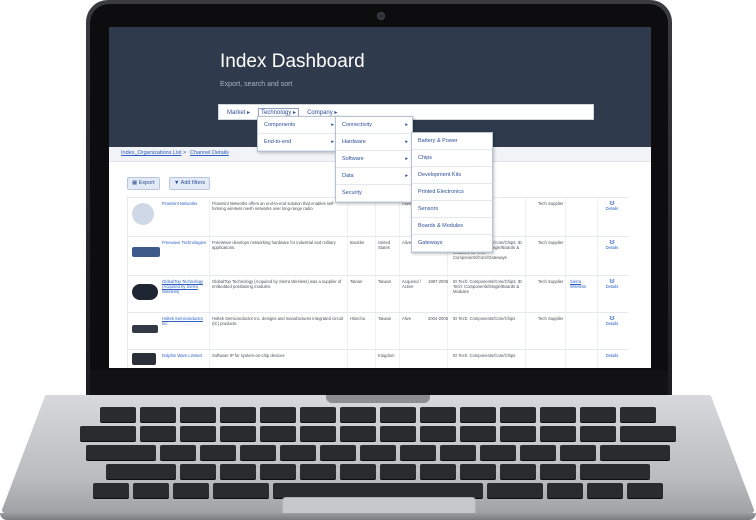 This screenshot has width=756, height=520. I want to click on menu-item-gateways: Gateways, so click(452, 243).